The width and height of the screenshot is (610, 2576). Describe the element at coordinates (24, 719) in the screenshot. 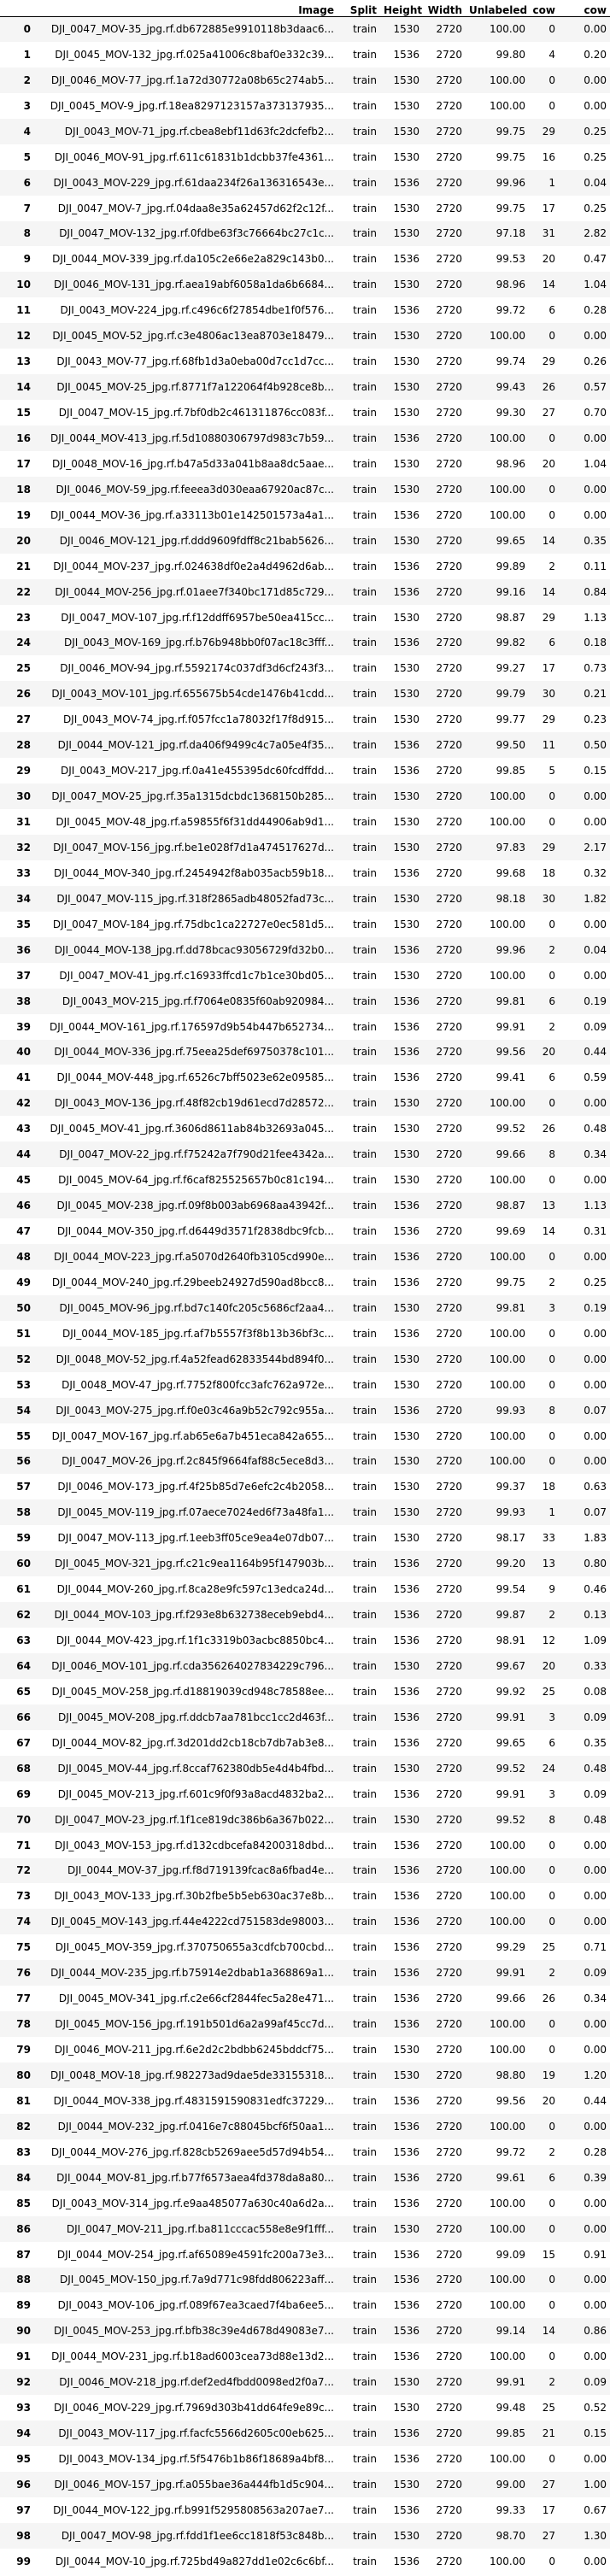

I see `row-index: 27` at that location.